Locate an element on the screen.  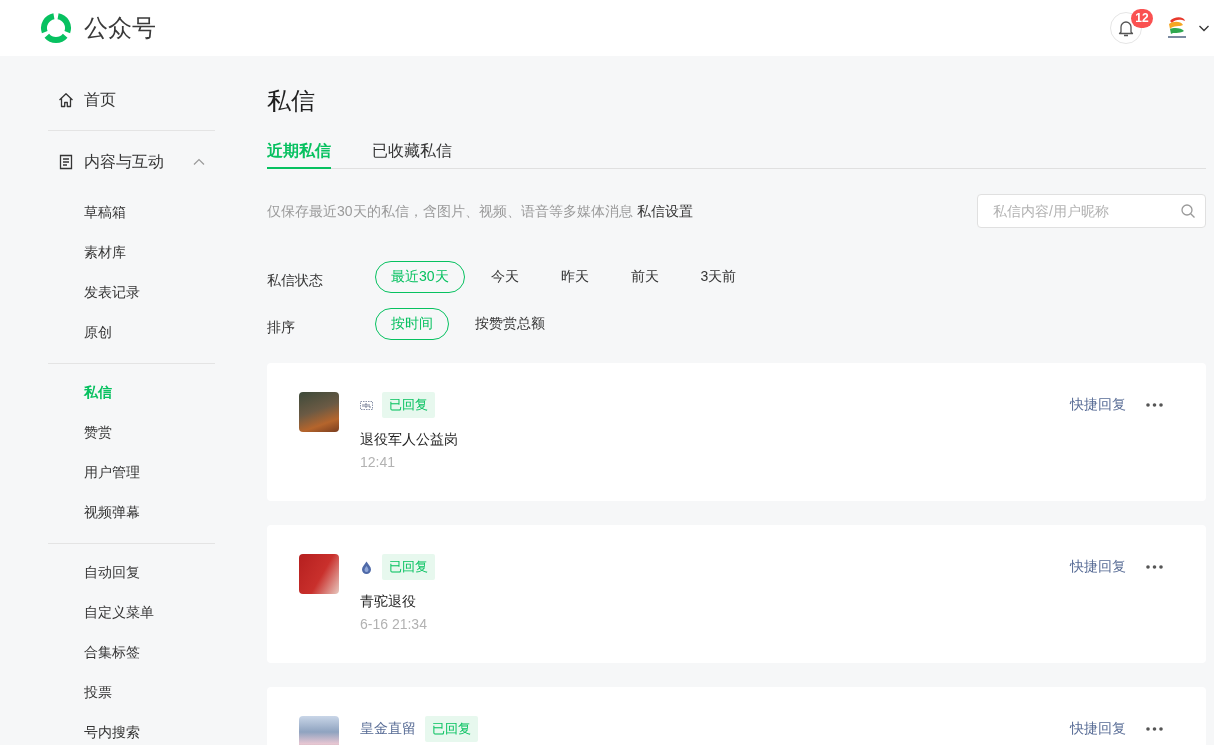
sender-name: 皇金直留 is located at coordinates (388, 729).